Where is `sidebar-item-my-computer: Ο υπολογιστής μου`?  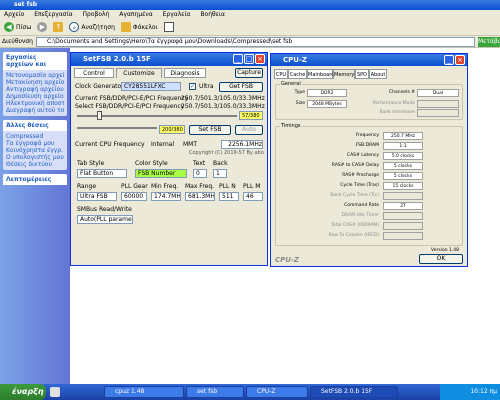 sidebar-item-my-computer: Ο υπολογιστής μου is located at coordinates (35, 157).